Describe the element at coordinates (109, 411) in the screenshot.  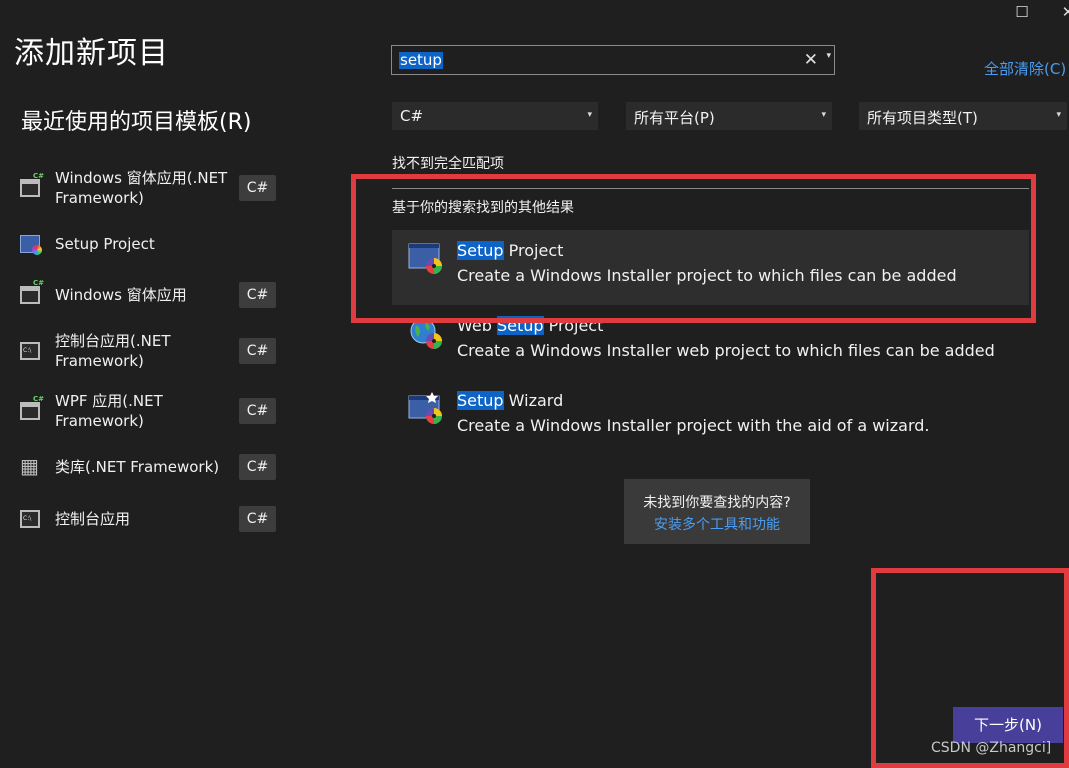
I see `recent-item-label: WPF 应用(.NET Framework)` at that location.